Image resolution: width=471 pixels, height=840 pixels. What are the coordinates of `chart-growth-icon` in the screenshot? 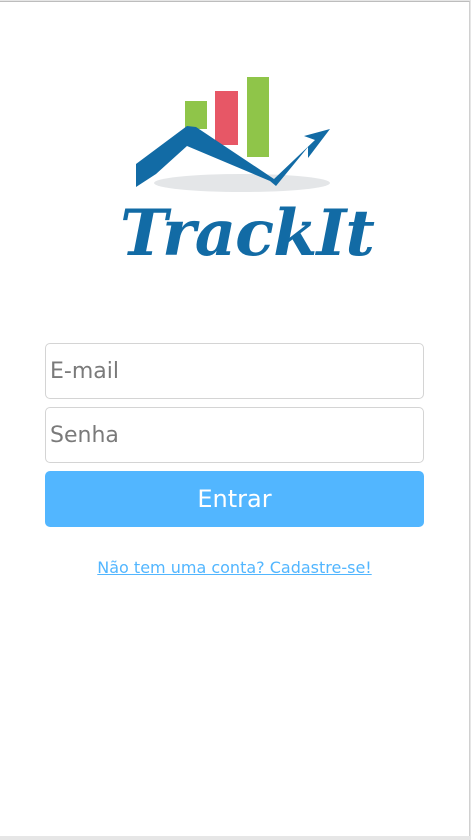 It's located at (233, 134).